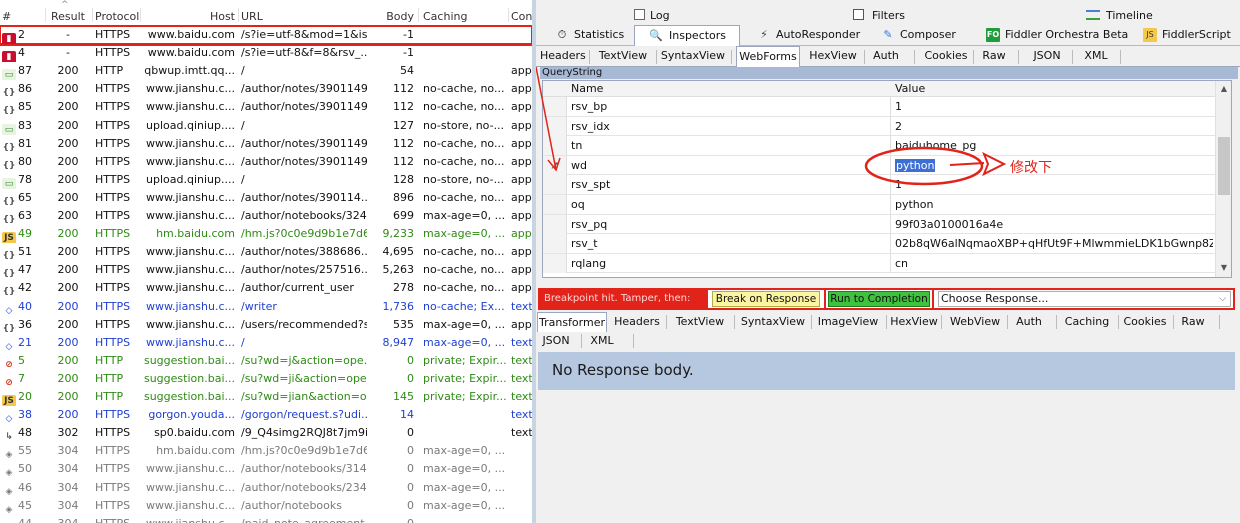 The image size is (1240, 523). What do you see at coordinates (807, 35) in the screenshot?
I see `tab-autoresponder: ⚡ AutoResponder` at bounding box center [807, 35].